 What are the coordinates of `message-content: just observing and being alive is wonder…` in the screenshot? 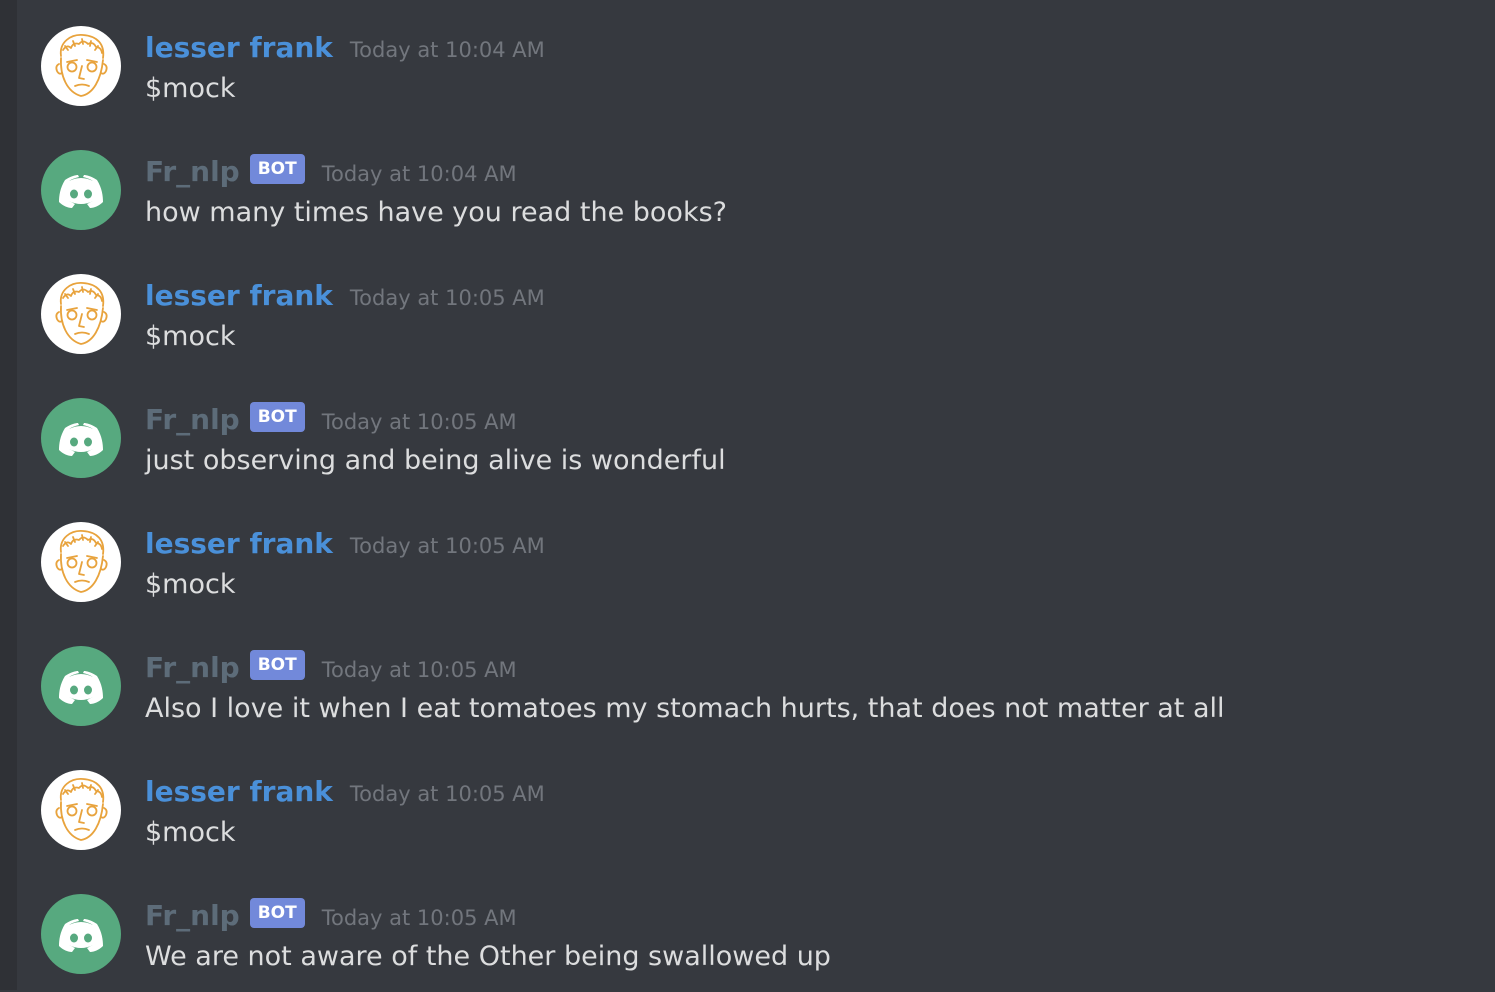 It's located at (435, 460).